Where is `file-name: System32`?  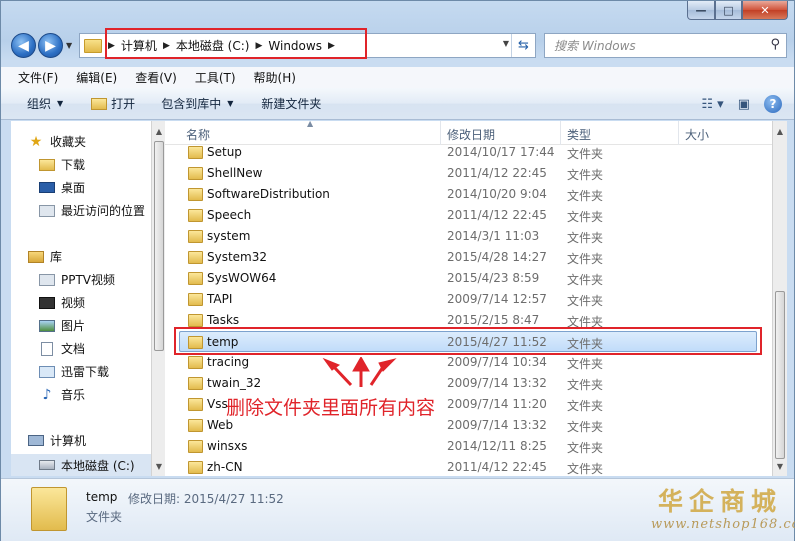 file-name: System32 is located at coordinates (237, 257).